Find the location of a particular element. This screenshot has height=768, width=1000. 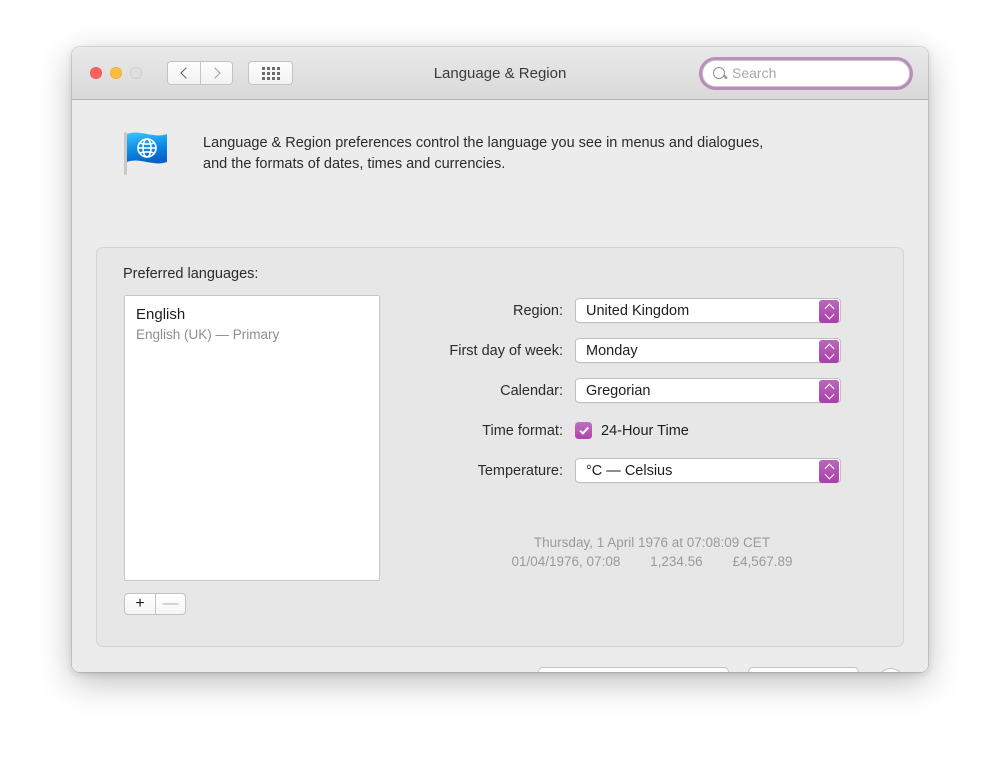

first-day-value: Monday is located at coordinates (612, 350).